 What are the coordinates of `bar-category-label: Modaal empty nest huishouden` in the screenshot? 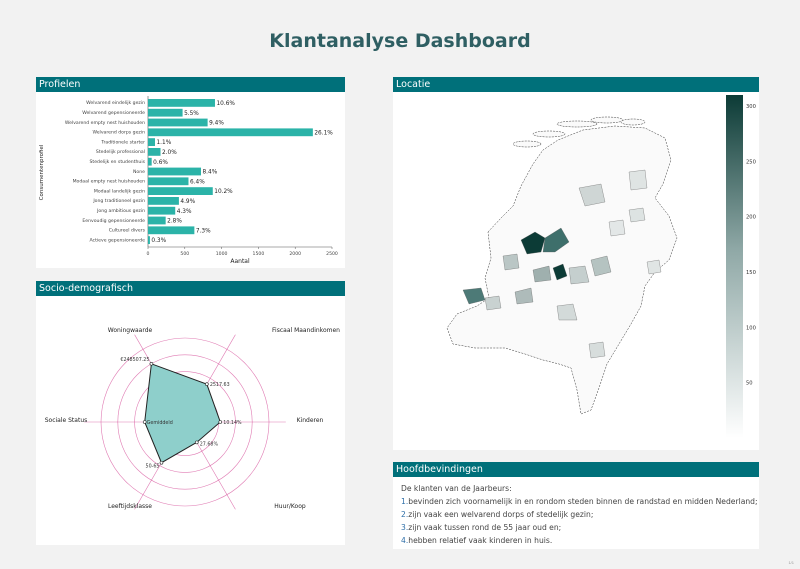 It's located at (109, 182).